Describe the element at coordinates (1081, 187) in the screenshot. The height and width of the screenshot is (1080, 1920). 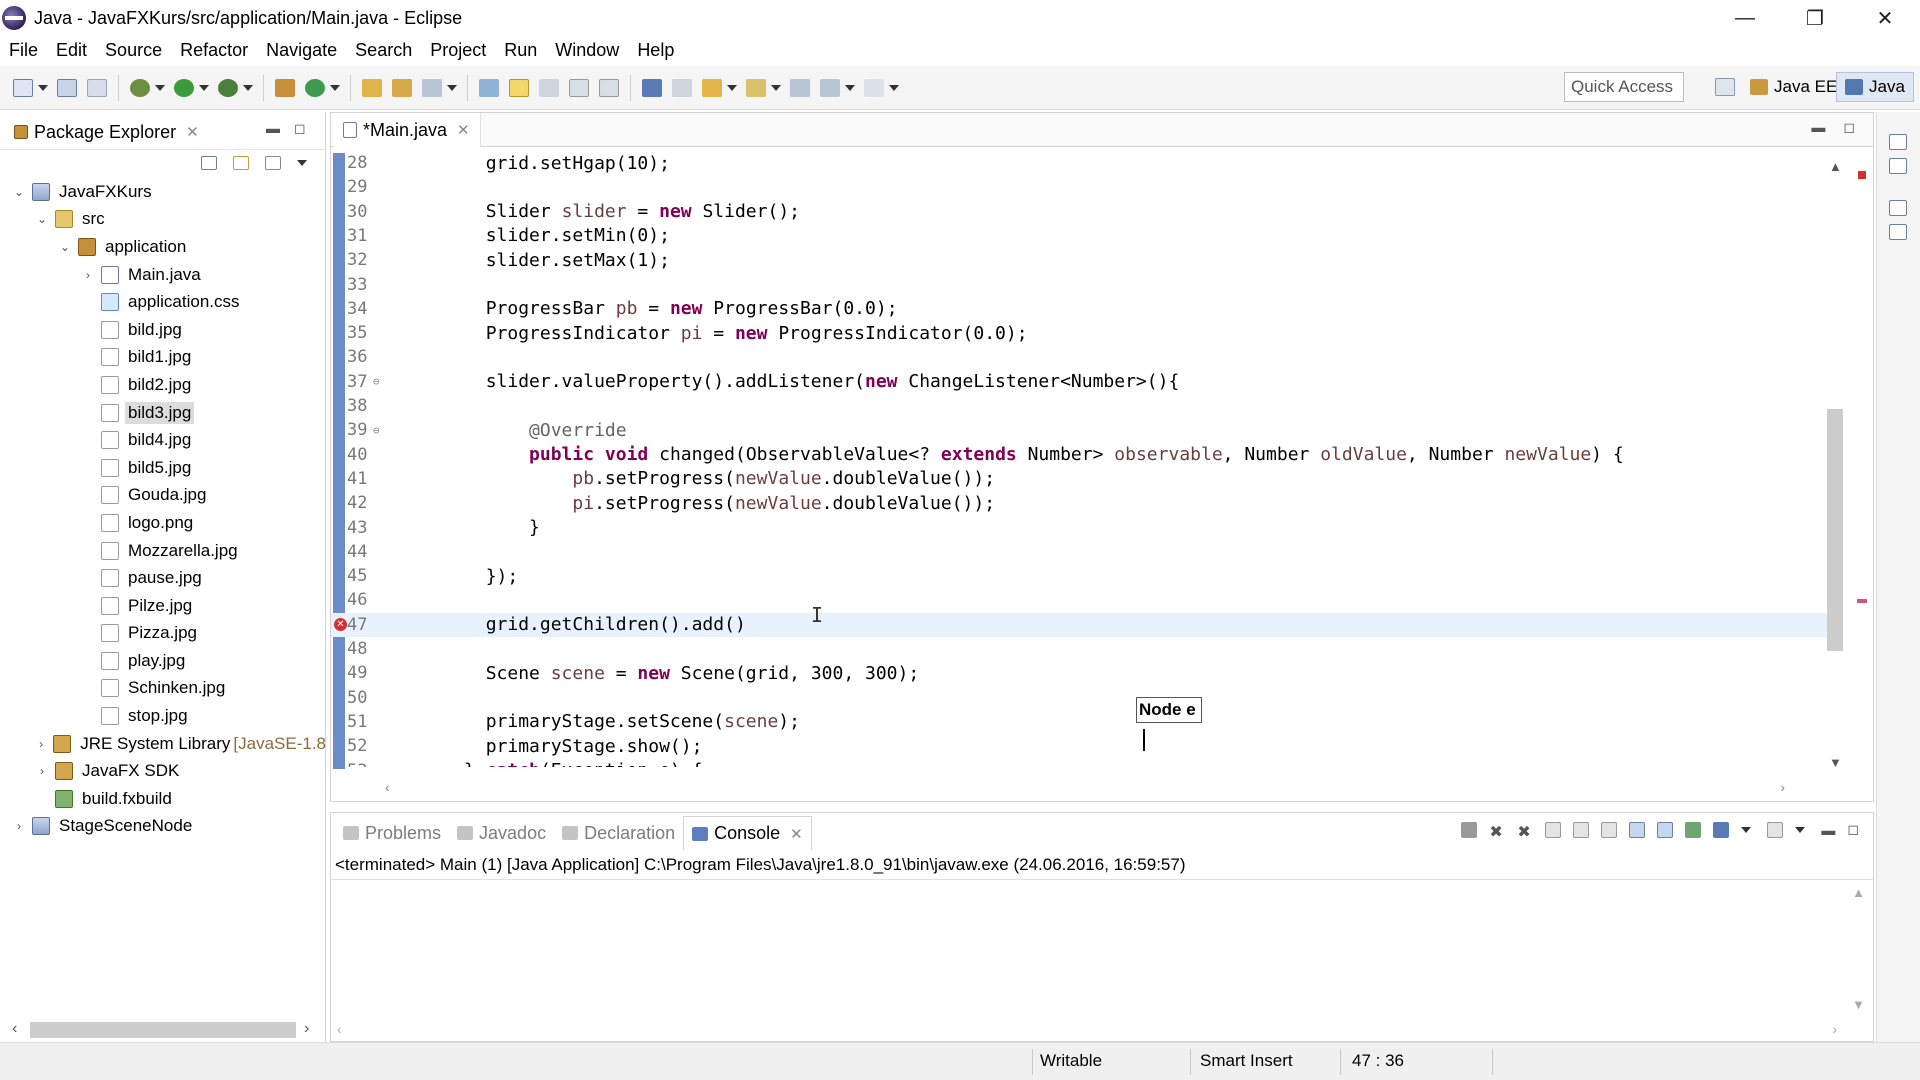
I see `code-line: 29` at that location.